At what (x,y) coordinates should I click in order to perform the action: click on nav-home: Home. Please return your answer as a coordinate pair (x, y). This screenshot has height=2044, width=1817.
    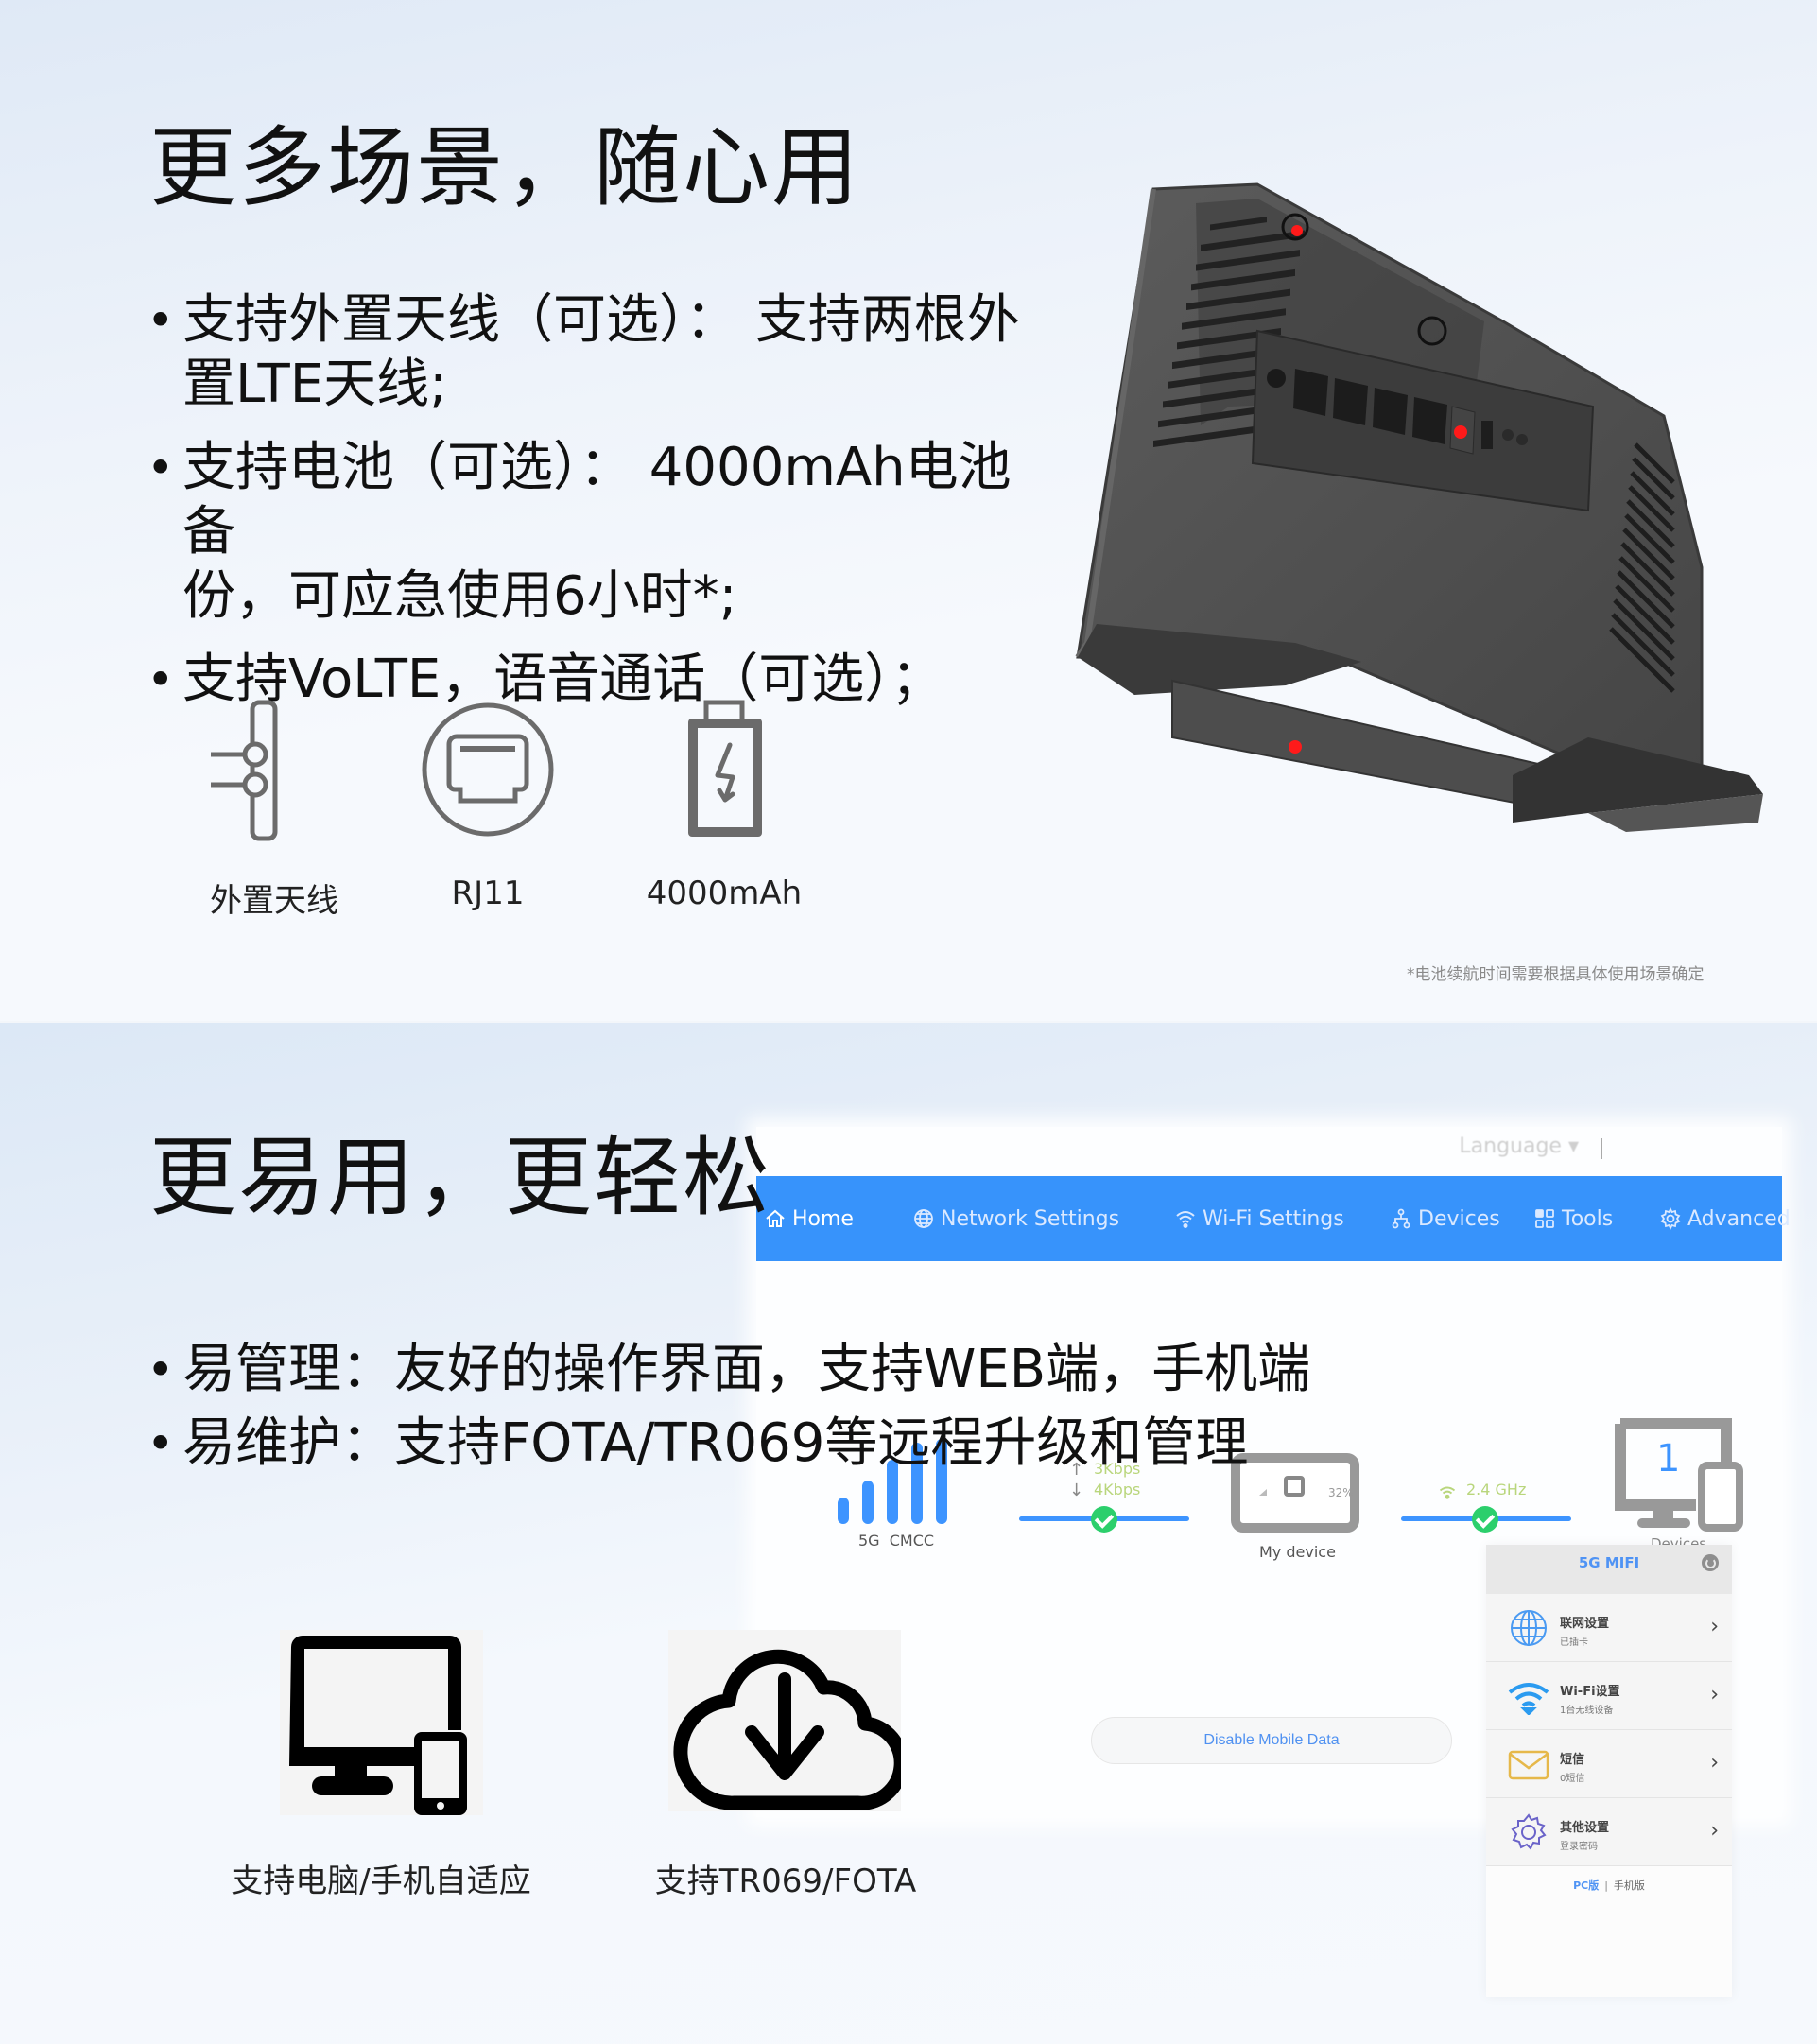
    Looking at the image, I should click on (809, 1219).